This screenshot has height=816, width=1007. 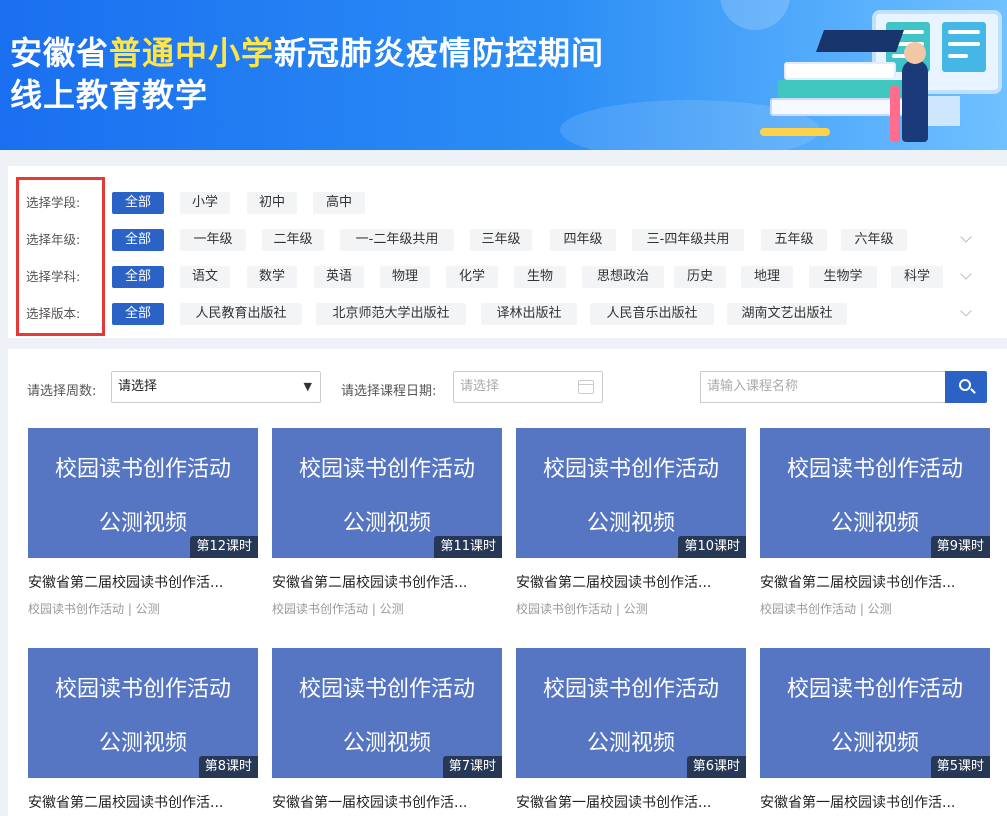 I want to click on book-illustration, so click(x=840, y=107).